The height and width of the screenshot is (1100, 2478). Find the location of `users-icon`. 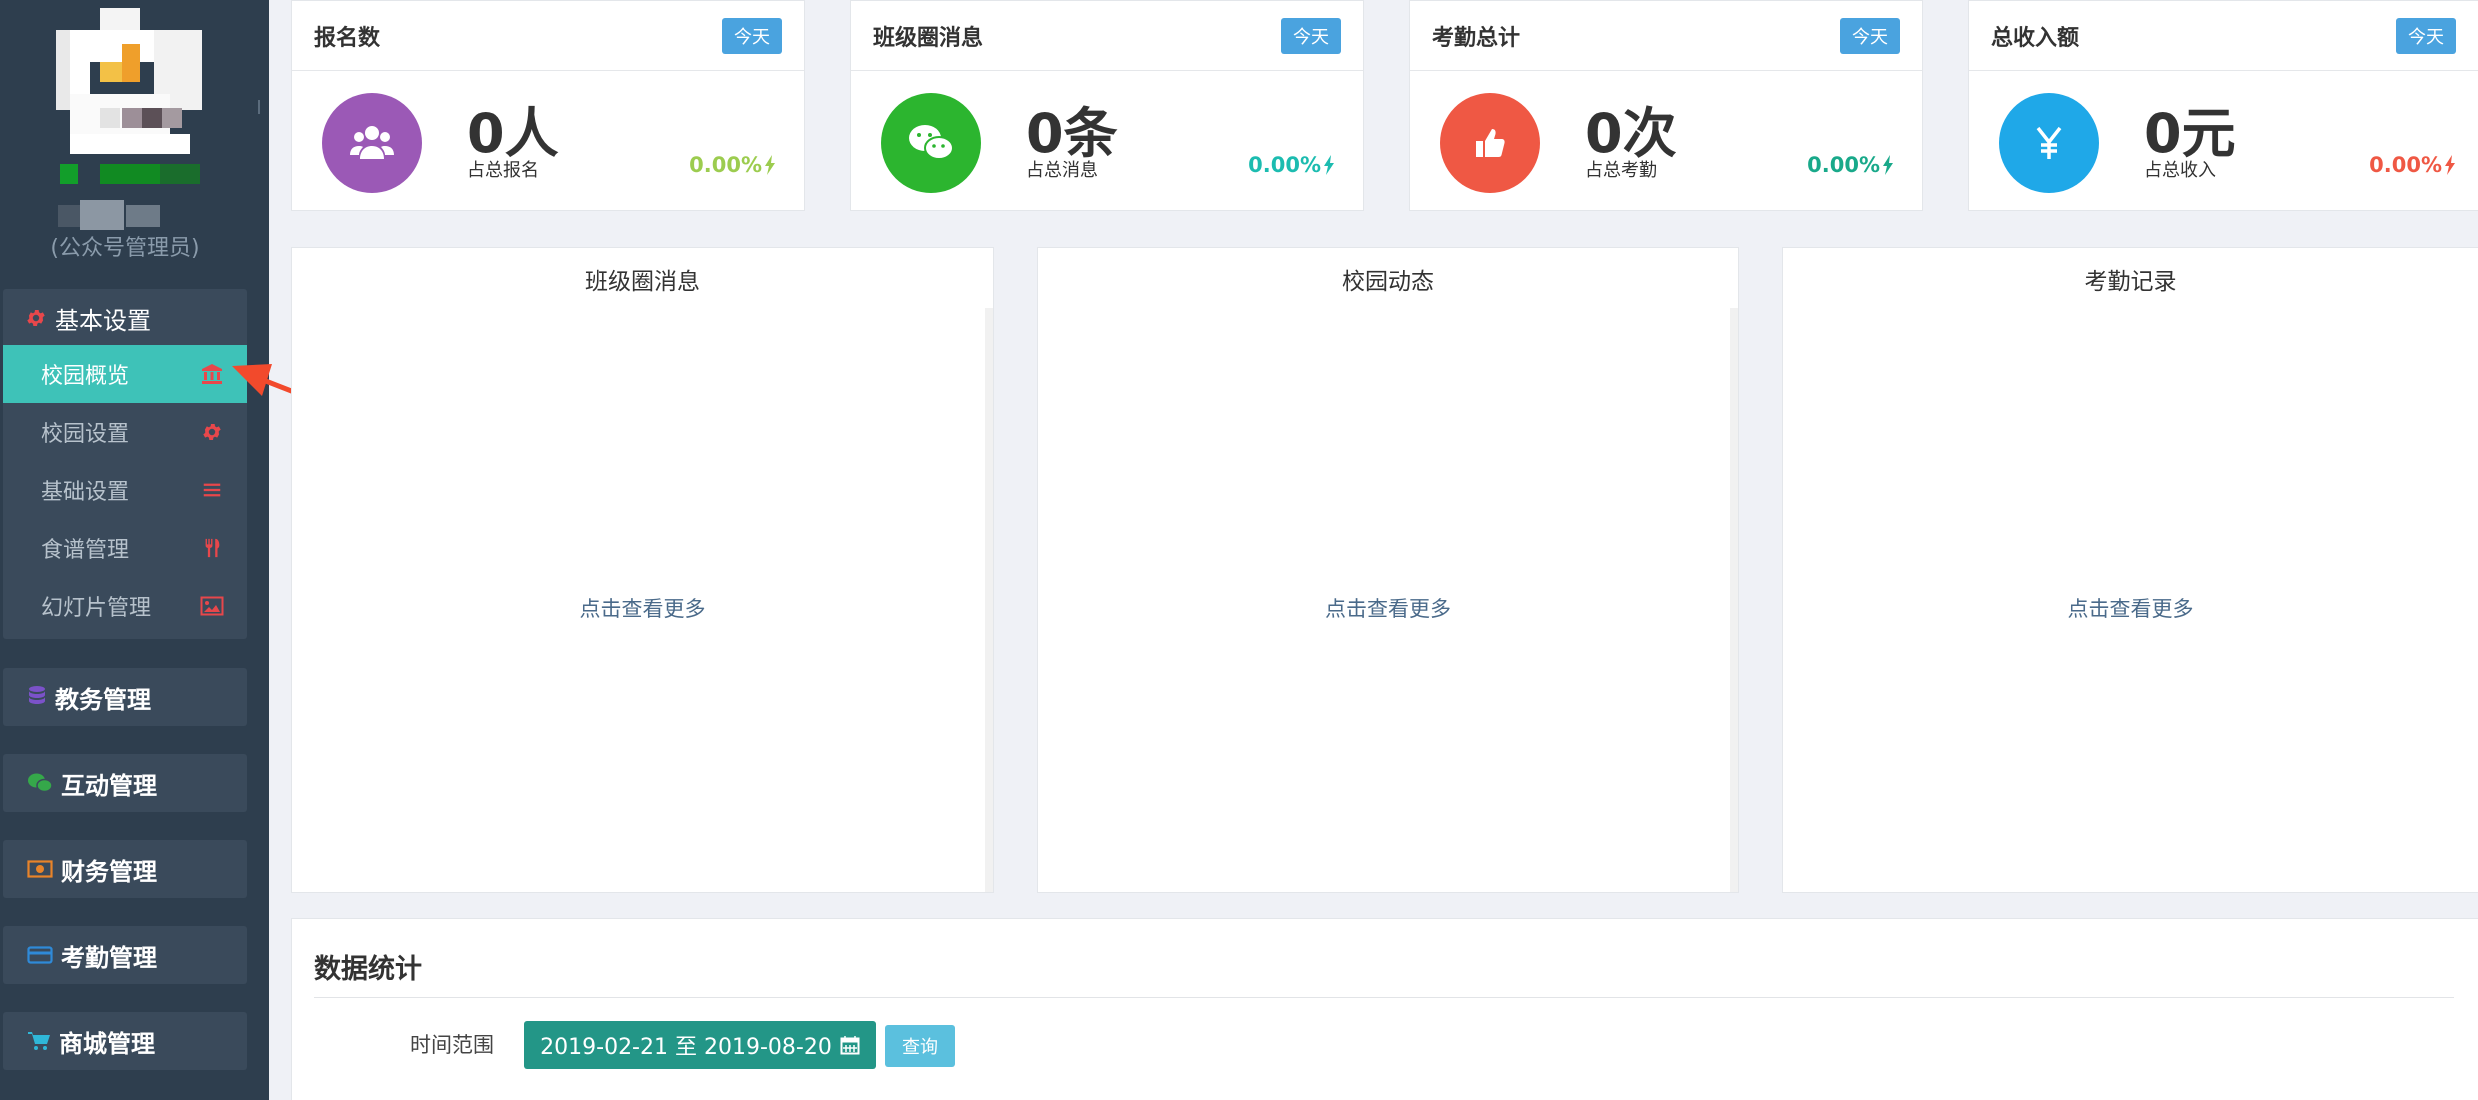

users-icon is located at coordinates (372, 143).